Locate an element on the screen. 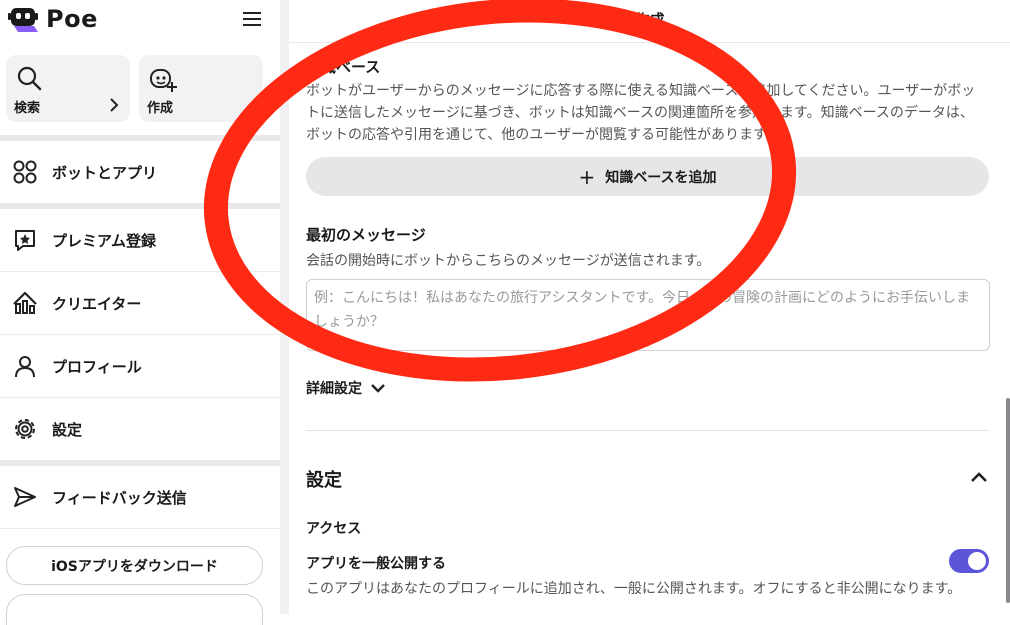  create-button: 作成 is located at coordinates (201, 88).